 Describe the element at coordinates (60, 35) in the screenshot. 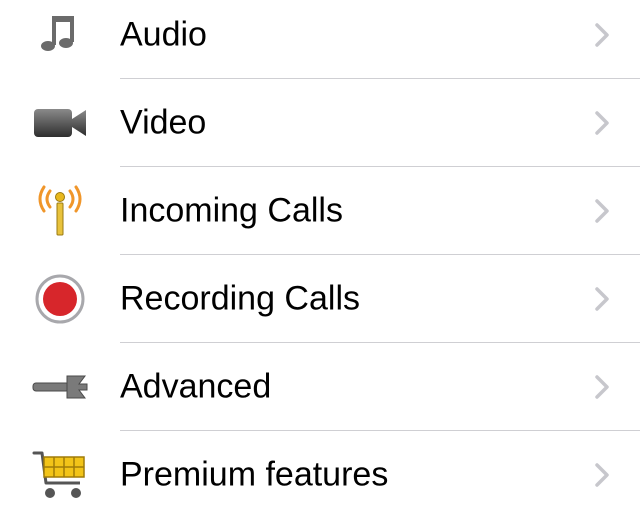

I see `music-note-icon` at that location.